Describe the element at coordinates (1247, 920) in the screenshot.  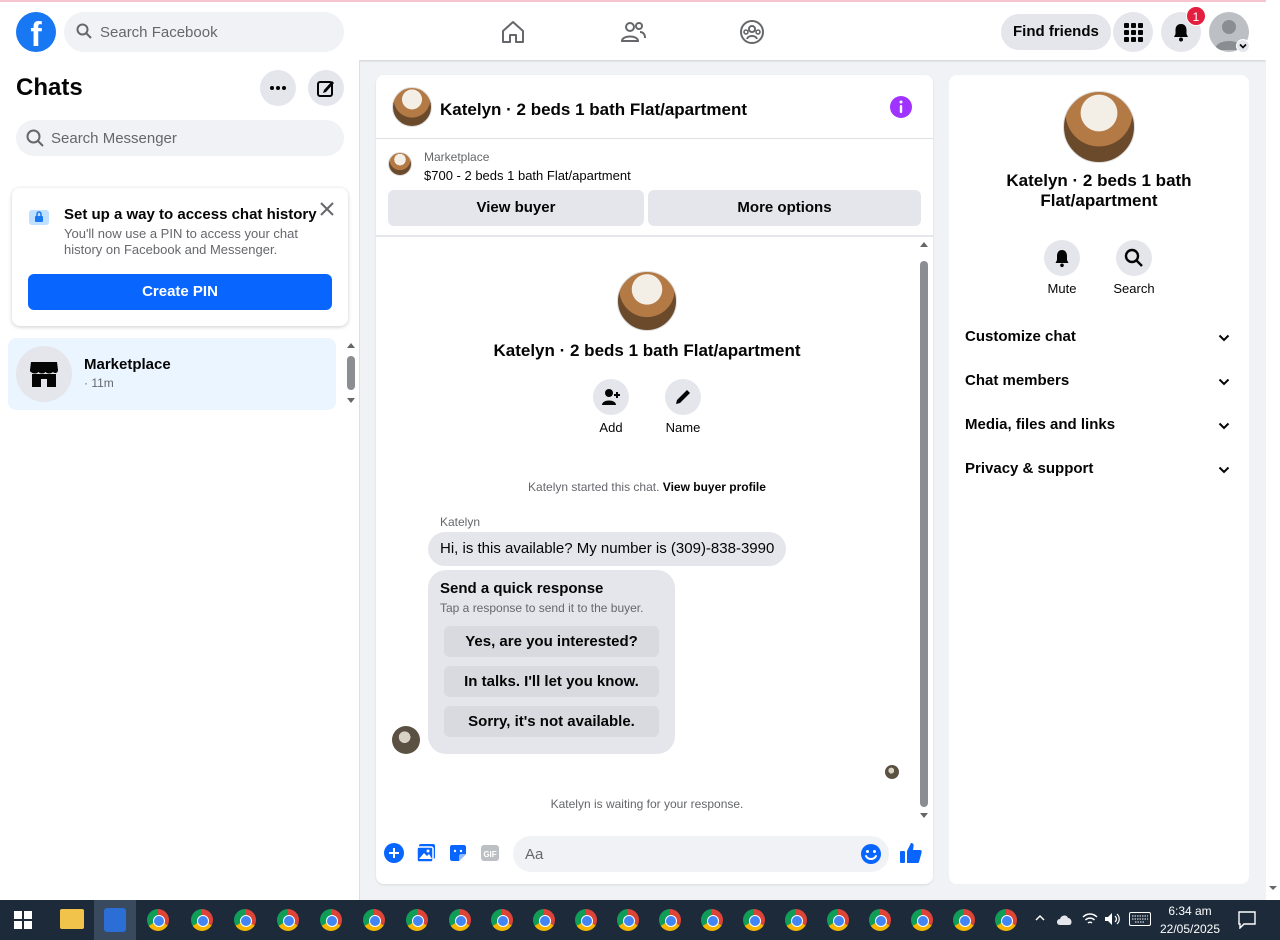
I see `notification-center-icon` at that location.